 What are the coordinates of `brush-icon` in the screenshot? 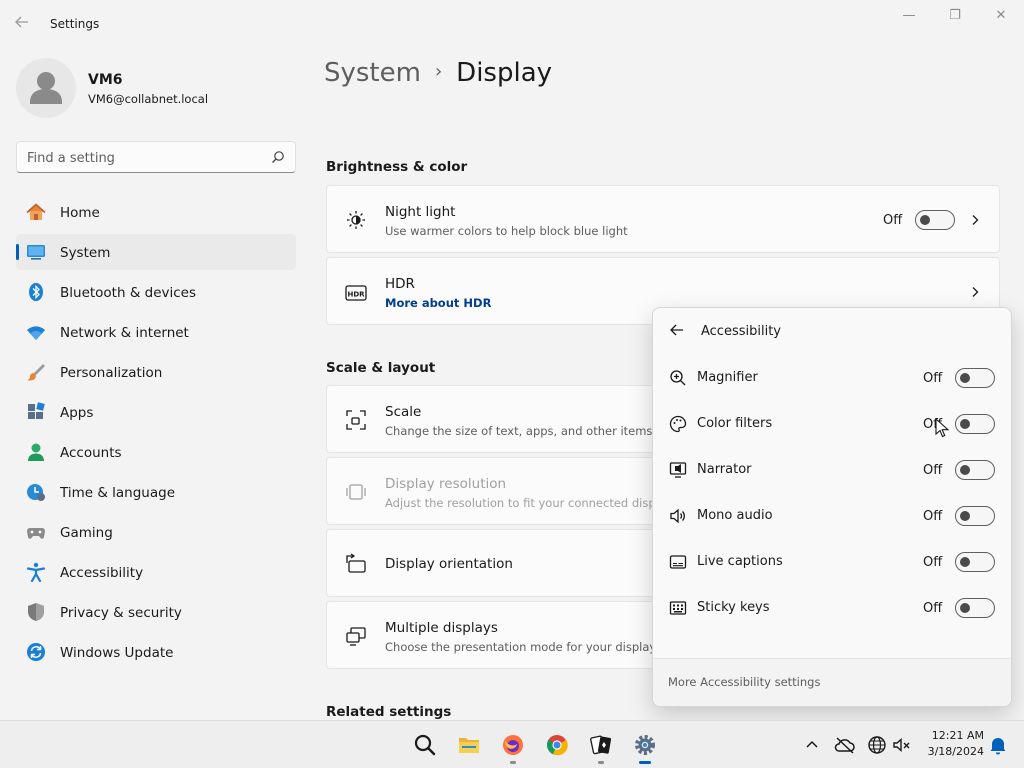 It's located at (36, 372).